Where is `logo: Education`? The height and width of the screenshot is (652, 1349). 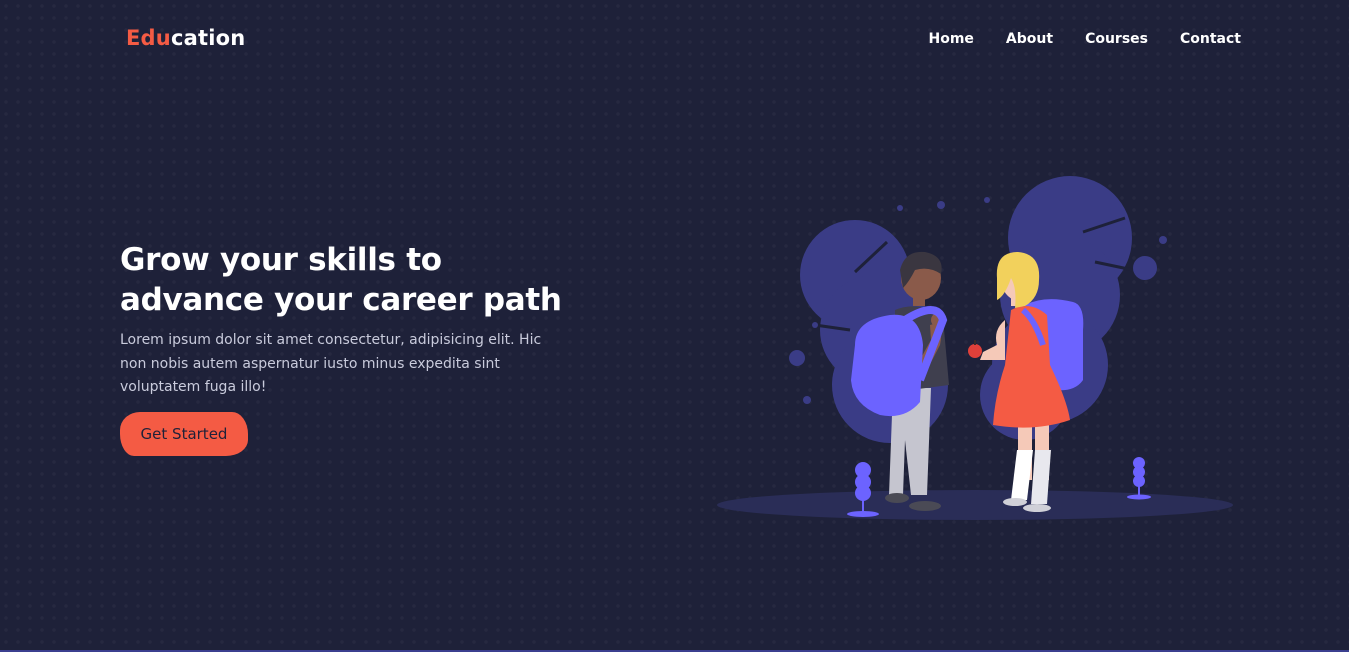 logo: Education is located at coordinates (185, 38).